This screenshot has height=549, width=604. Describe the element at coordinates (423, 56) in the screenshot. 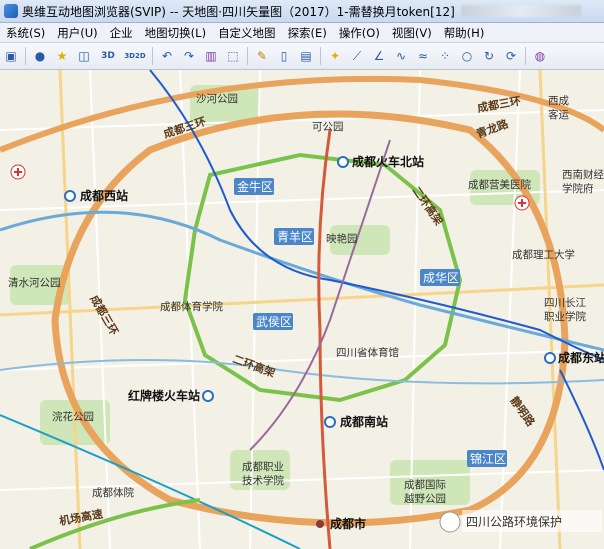

I see `track-icon: ≈` at that location.